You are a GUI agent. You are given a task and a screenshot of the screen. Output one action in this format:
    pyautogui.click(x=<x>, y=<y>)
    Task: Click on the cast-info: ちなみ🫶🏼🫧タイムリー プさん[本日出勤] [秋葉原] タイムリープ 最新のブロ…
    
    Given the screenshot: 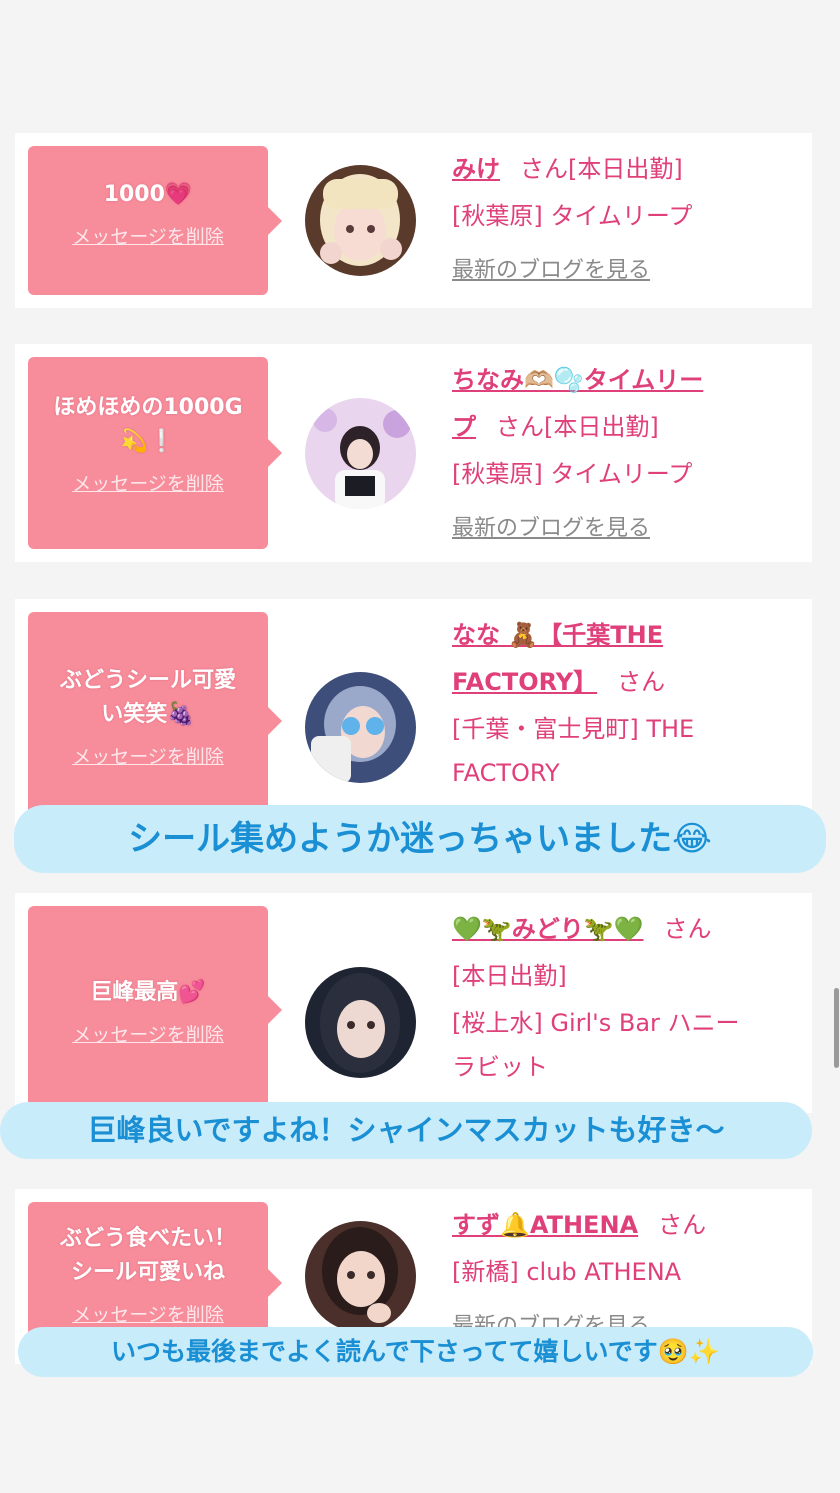 What is the action you would take?
    pyautogui.click(x=622, y=450)
    